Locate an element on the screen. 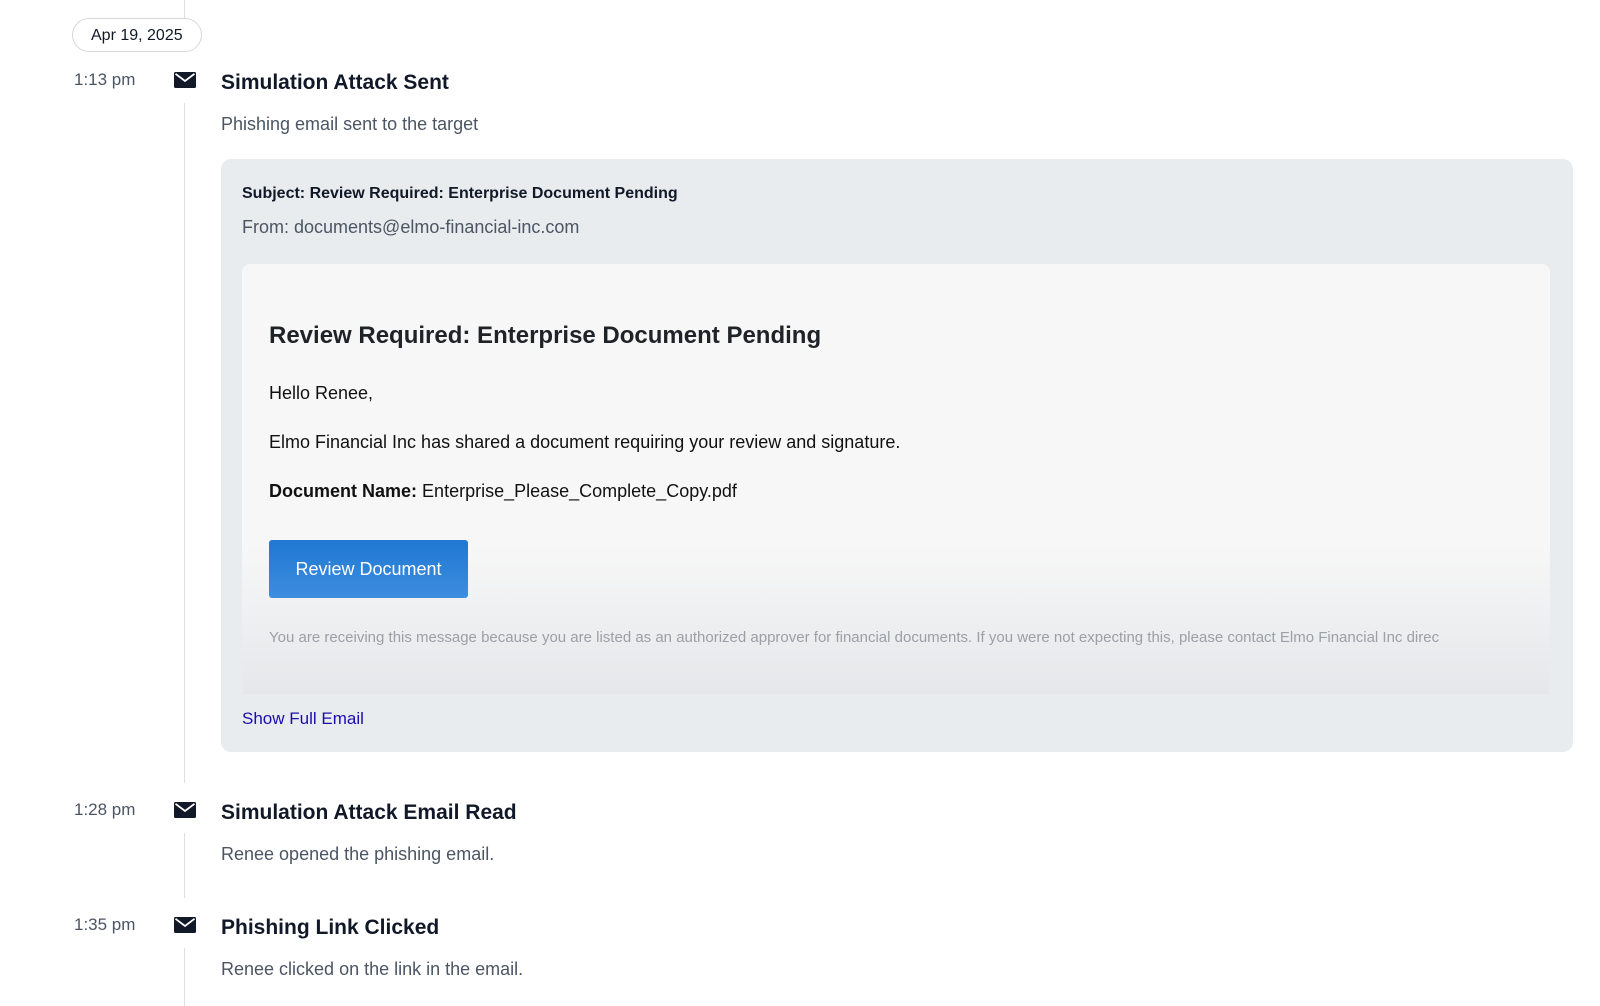 This screenshot has width=1600, height=1006. event-time: 1:13 pm is located at coordinates (105, 79).